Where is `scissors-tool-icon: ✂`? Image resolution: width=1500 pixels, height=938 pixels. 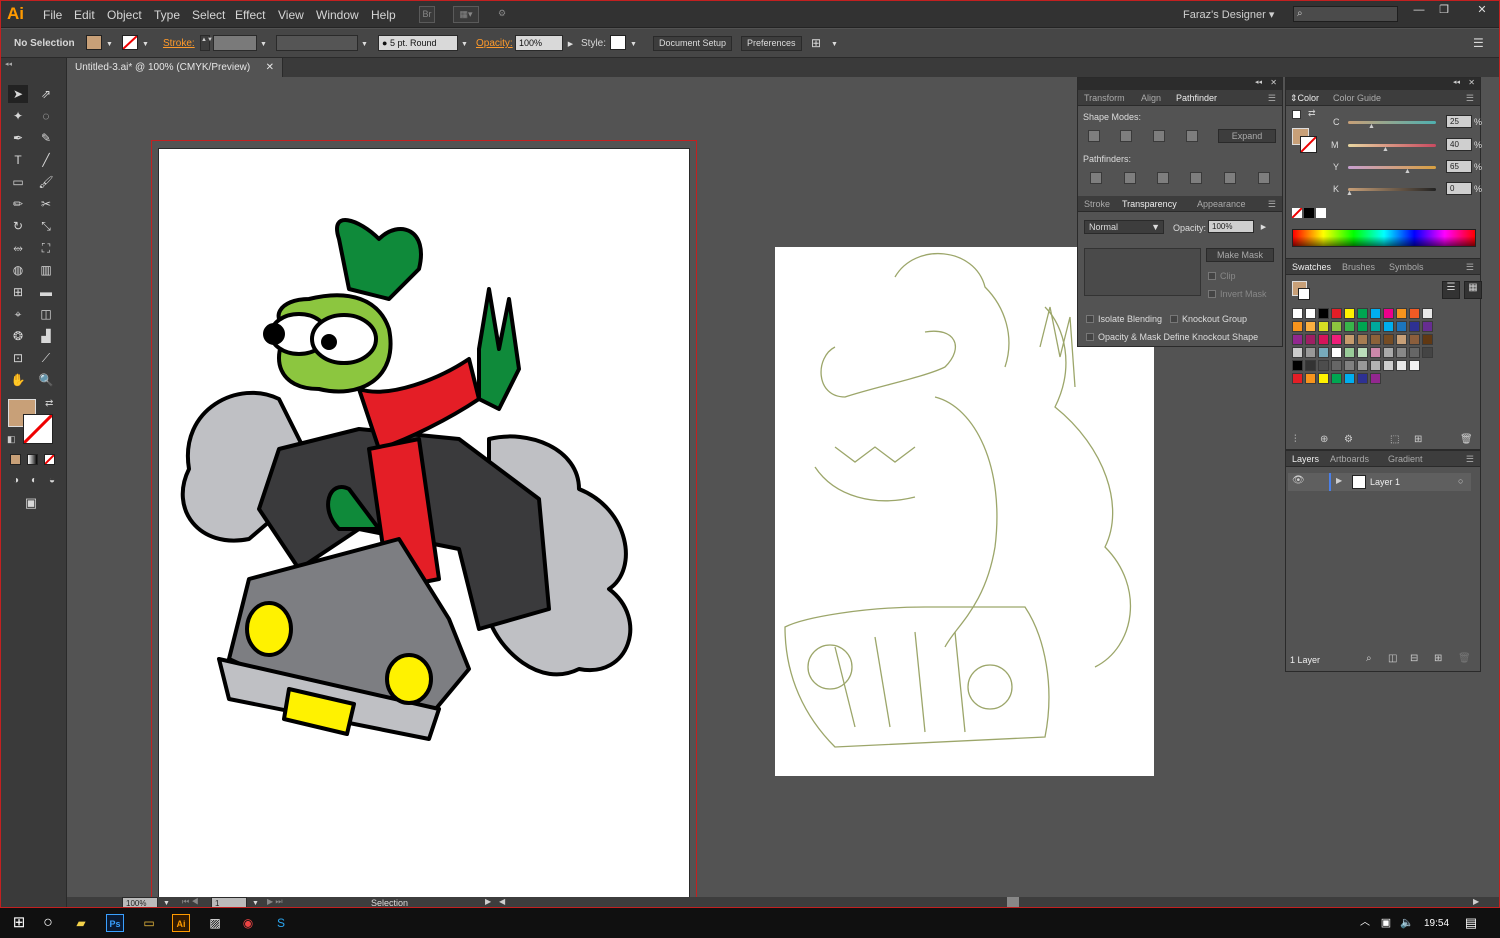 scissors-tool-icon: ✂ is located at coordinates (46, 204).